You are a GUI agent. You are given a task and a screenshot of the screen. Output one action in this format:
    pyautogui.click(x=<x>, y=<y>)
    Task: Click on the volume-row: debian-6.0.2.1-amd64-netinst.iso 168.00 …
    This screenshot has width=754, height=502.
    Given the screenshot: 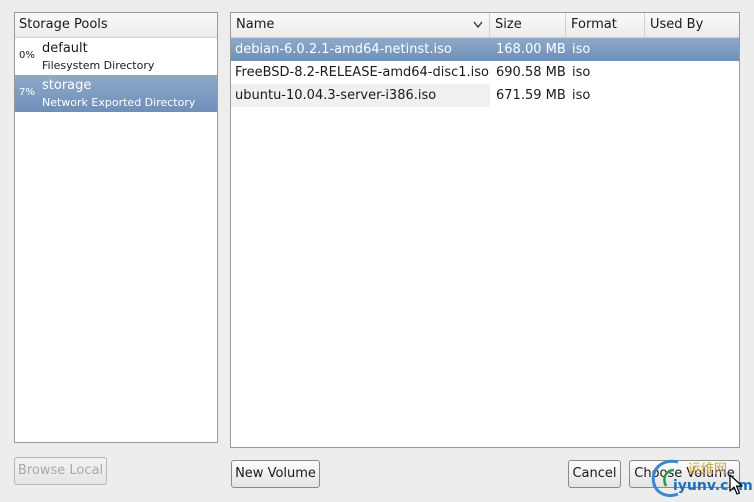 What is the action you would take?
    pyautogui.click(x=485, y=49)
    